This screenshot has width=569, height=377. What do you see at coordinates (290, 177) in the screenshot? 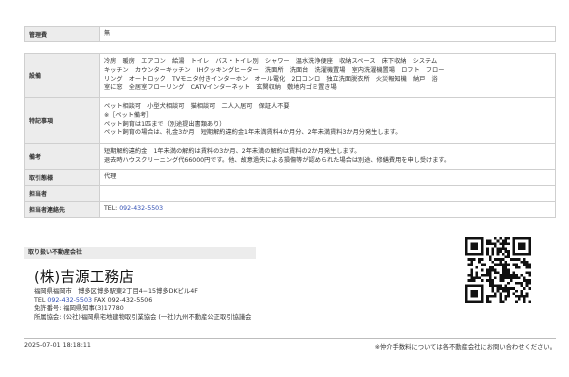
I see `row-transaction-type: 取引態様 代理` at bounding box center [290, 177].